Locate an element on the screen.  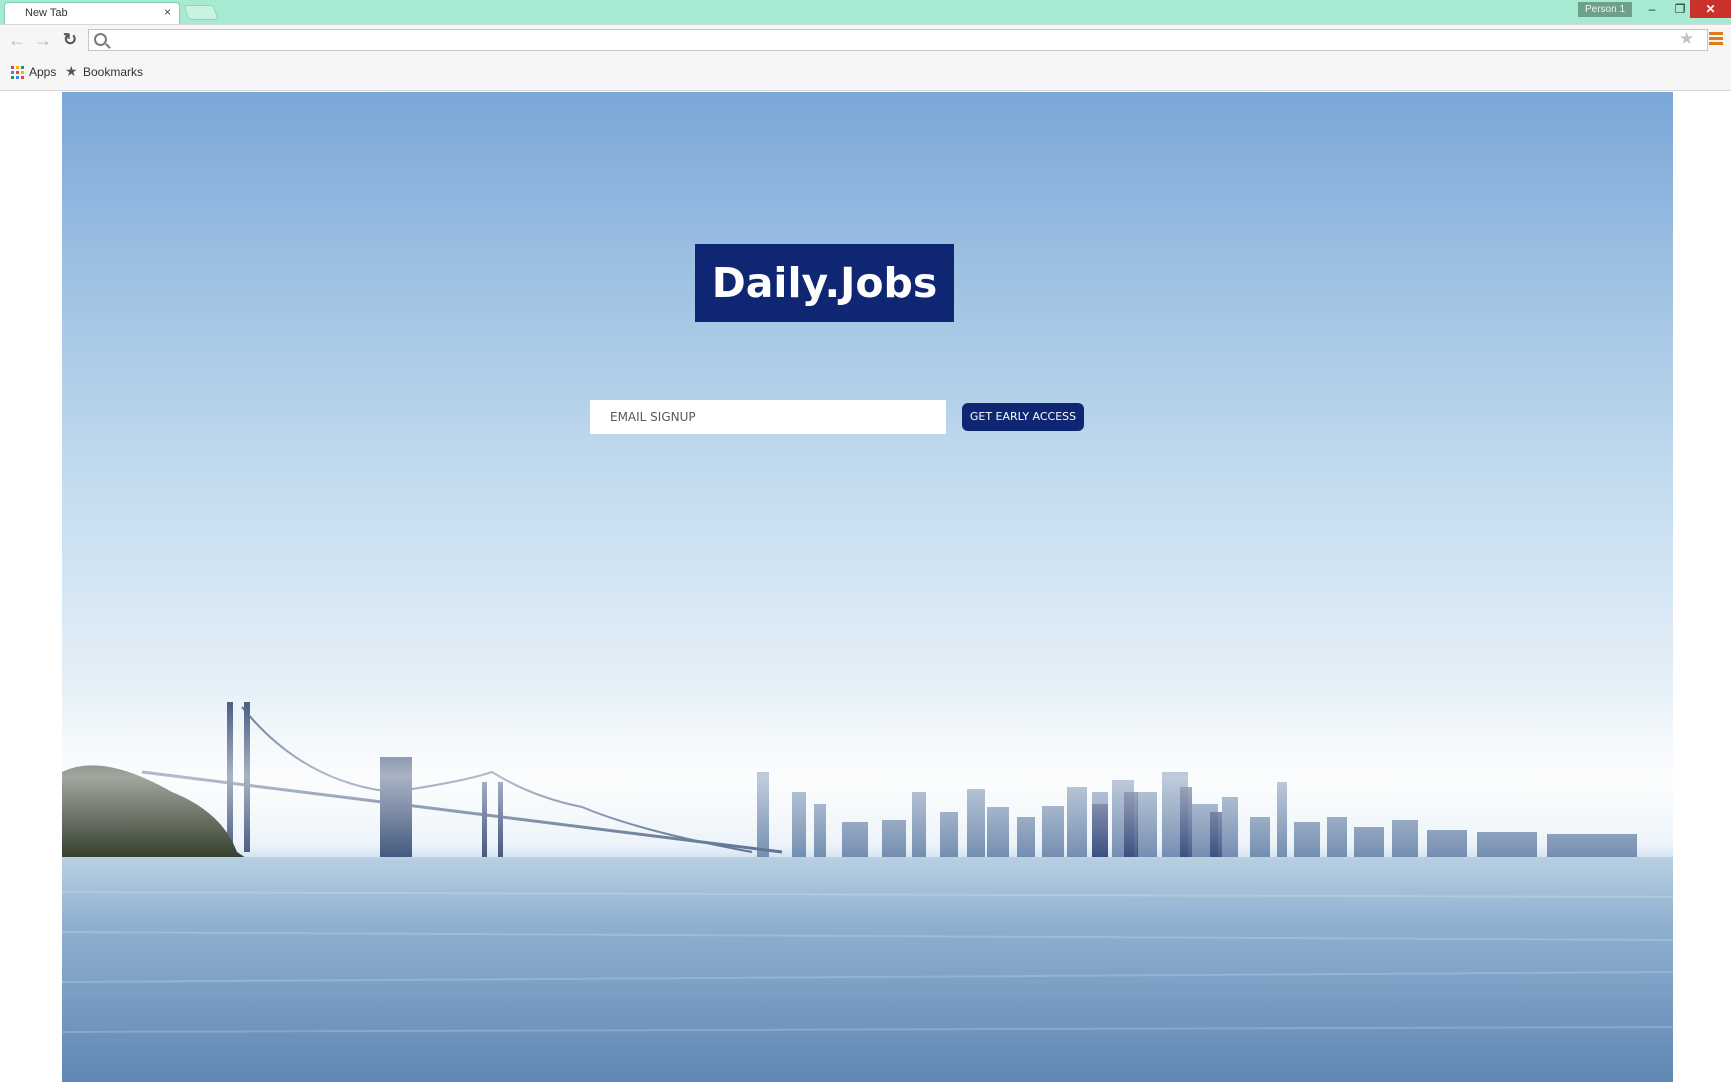
reload-icon: ↻ is located at coordinates (70, 40).